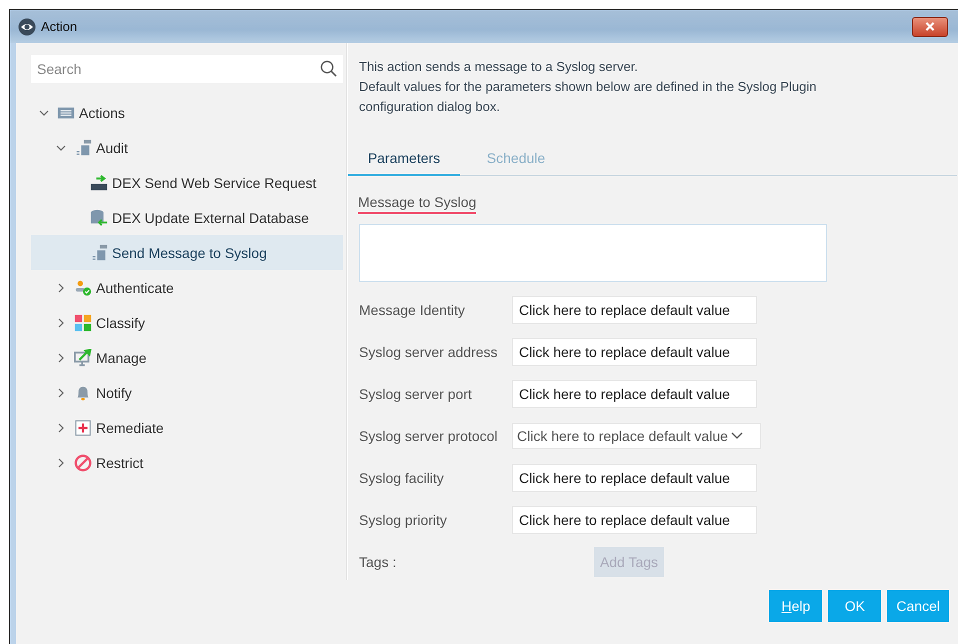  Describe the element at coordinates (416, 394) in the screenshot. I see `field-label: Syslog server port` at that location.